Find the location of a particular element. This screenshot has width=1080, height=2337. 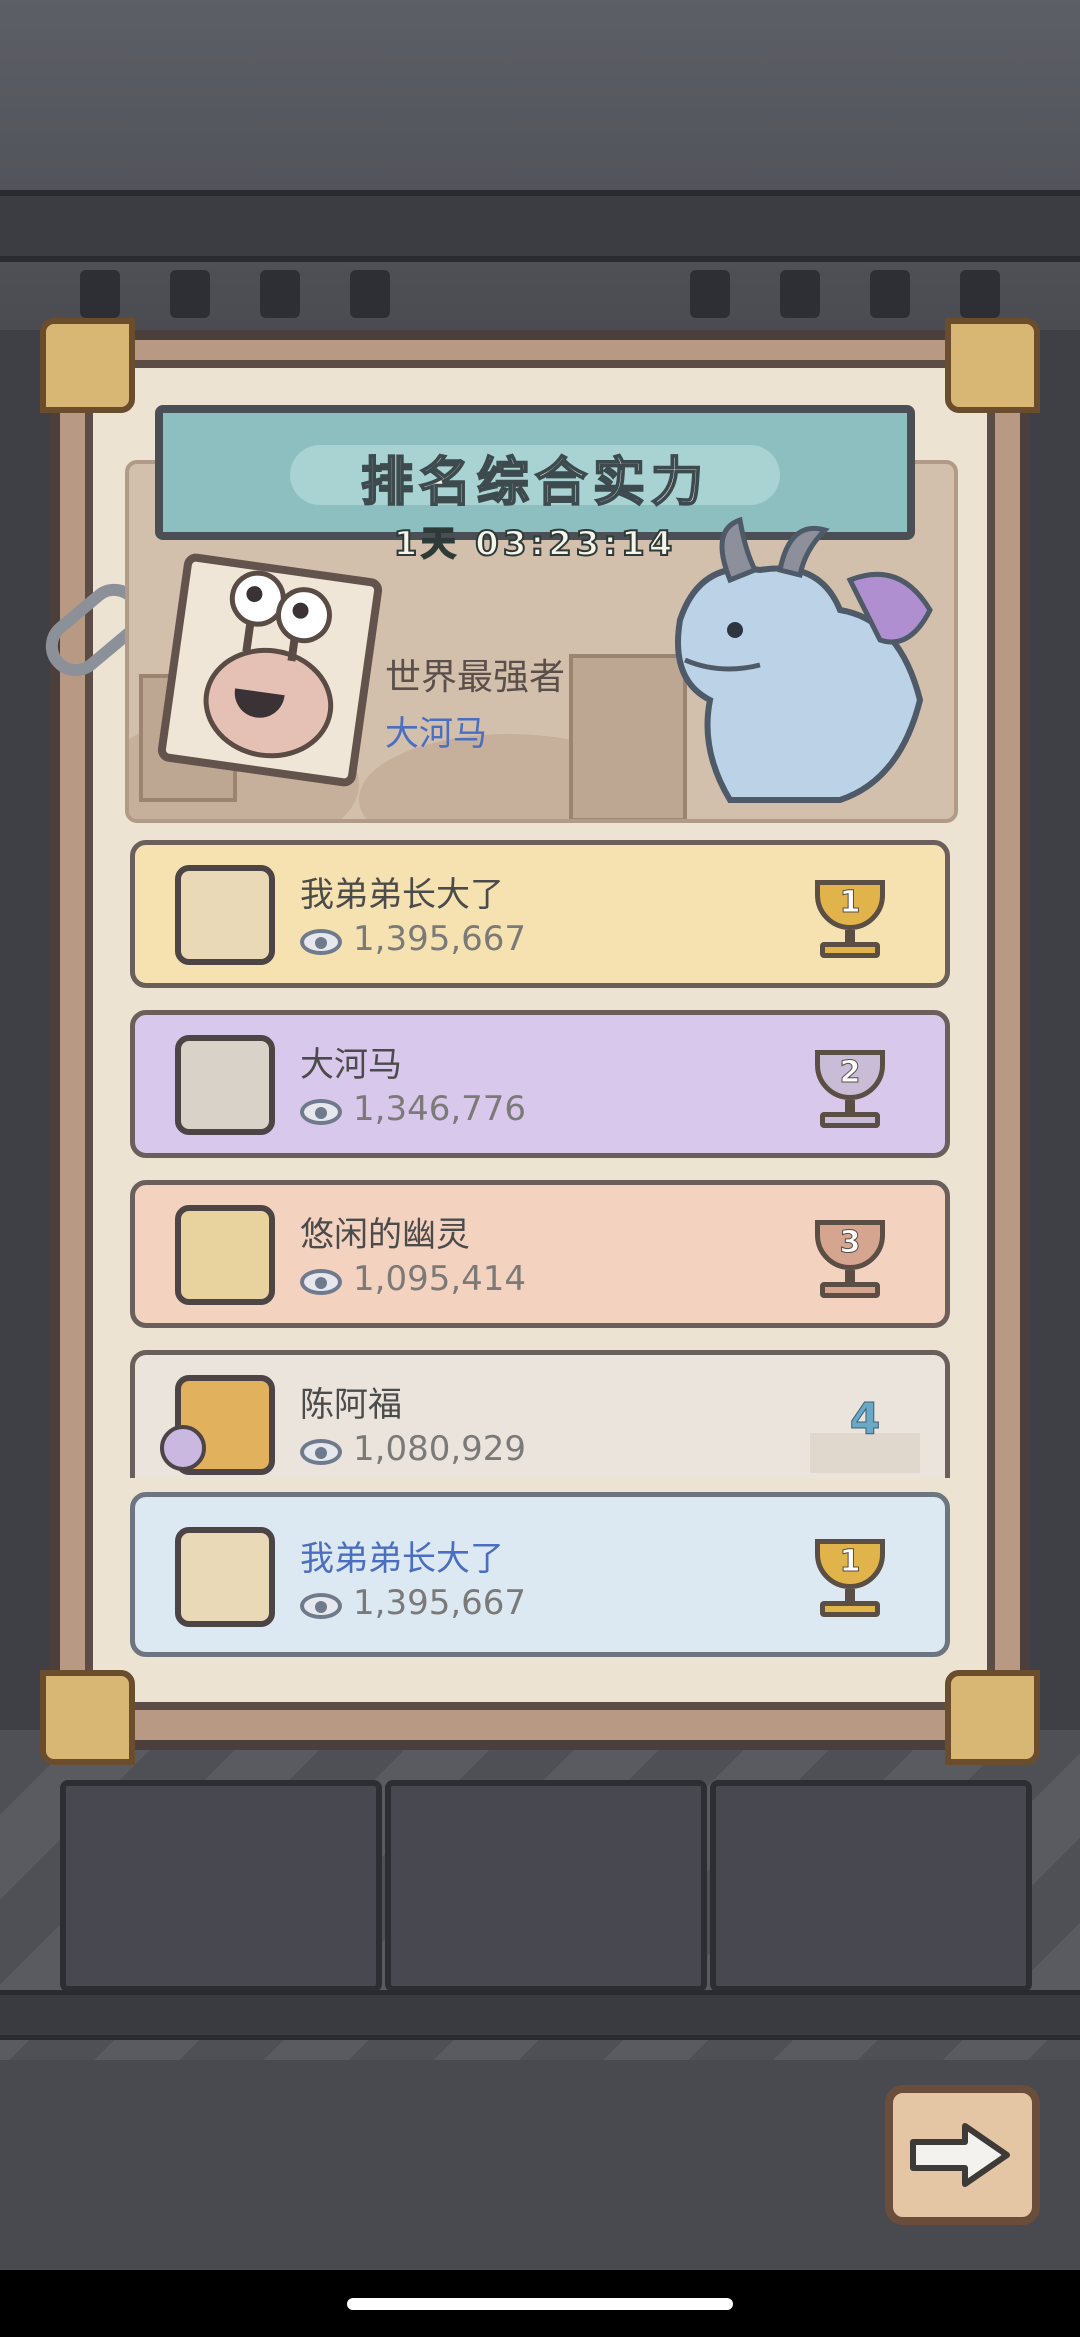

champion-title: 世界最强者 is located at coordinates (475, 677).